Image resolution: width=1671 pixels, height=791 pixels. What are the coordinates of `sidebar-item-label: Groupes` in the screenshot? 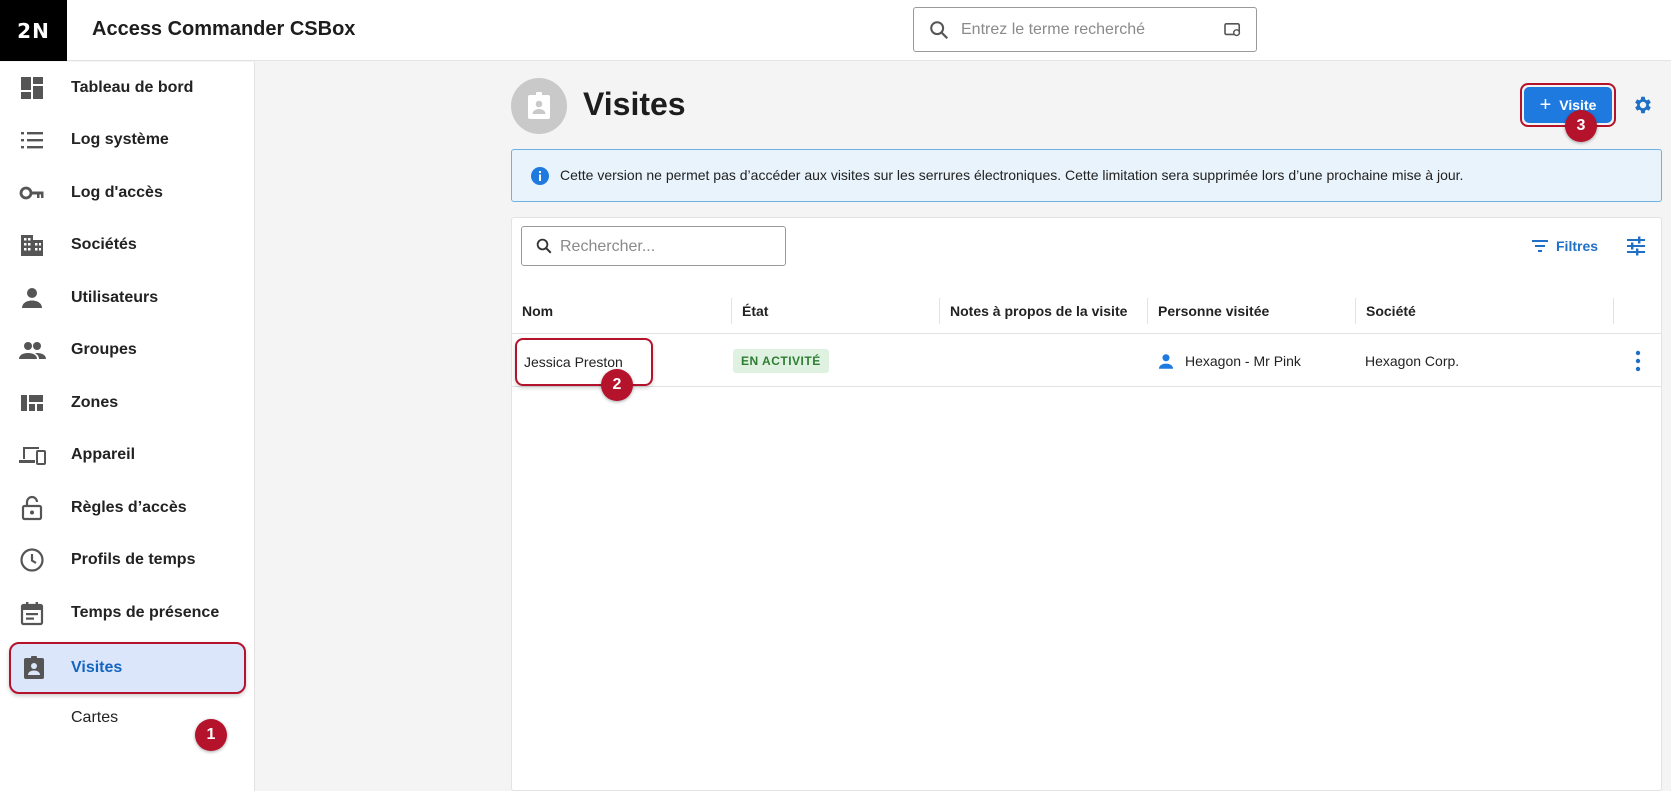 It's located at (104, 349).